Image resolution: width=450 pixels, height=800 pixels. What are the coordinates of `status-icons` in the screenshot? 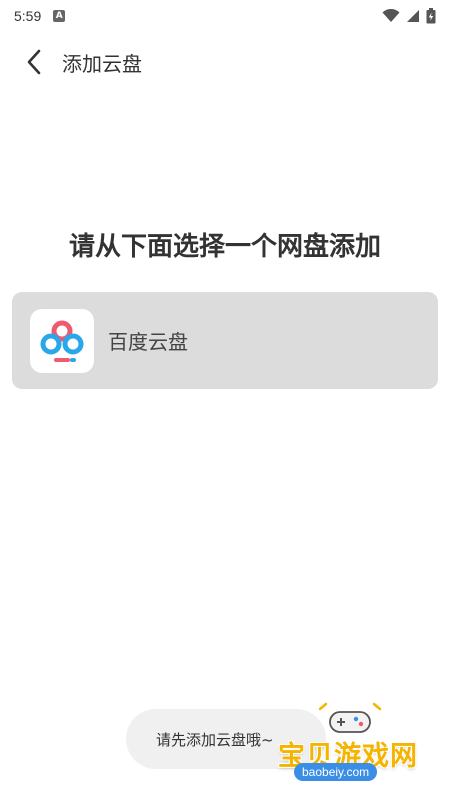 It's located at (409, 16).